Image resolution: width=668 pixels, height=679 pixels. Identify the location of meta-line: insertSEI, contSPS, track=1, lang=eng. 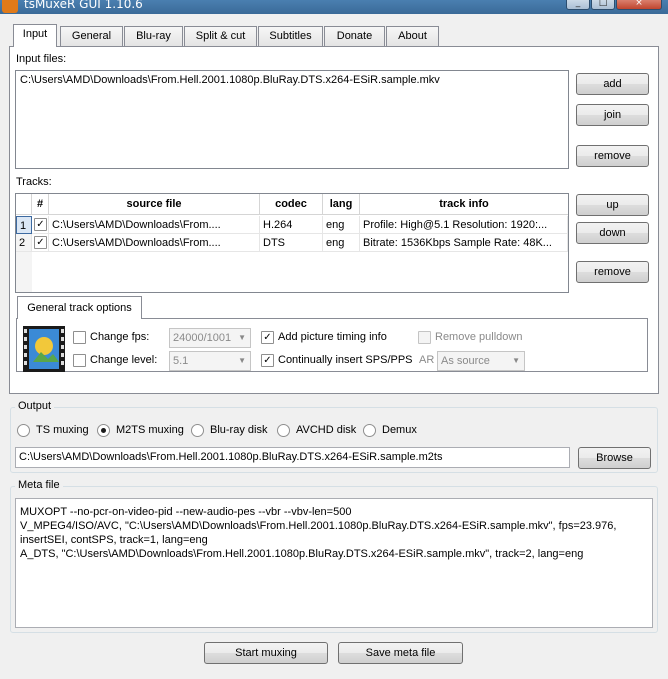
(114, 540).